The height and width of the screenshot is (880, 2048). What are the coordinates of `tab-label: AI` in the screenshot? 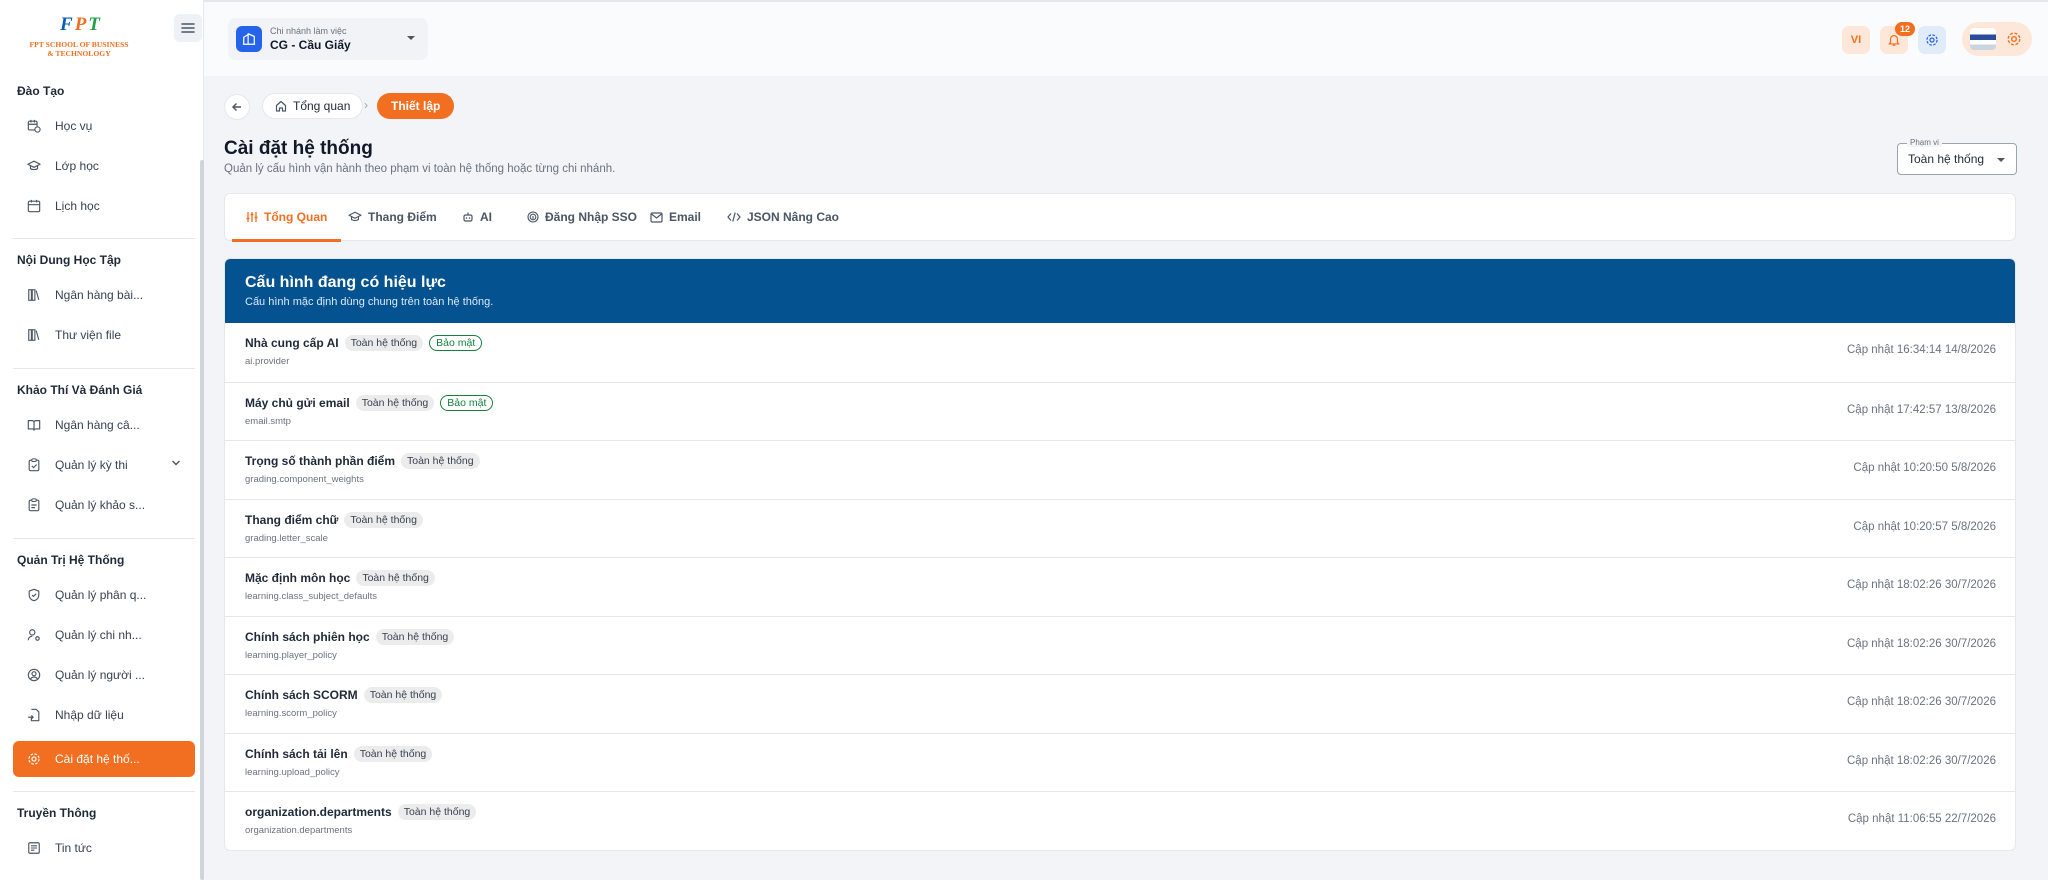 It's located at (486, 217).